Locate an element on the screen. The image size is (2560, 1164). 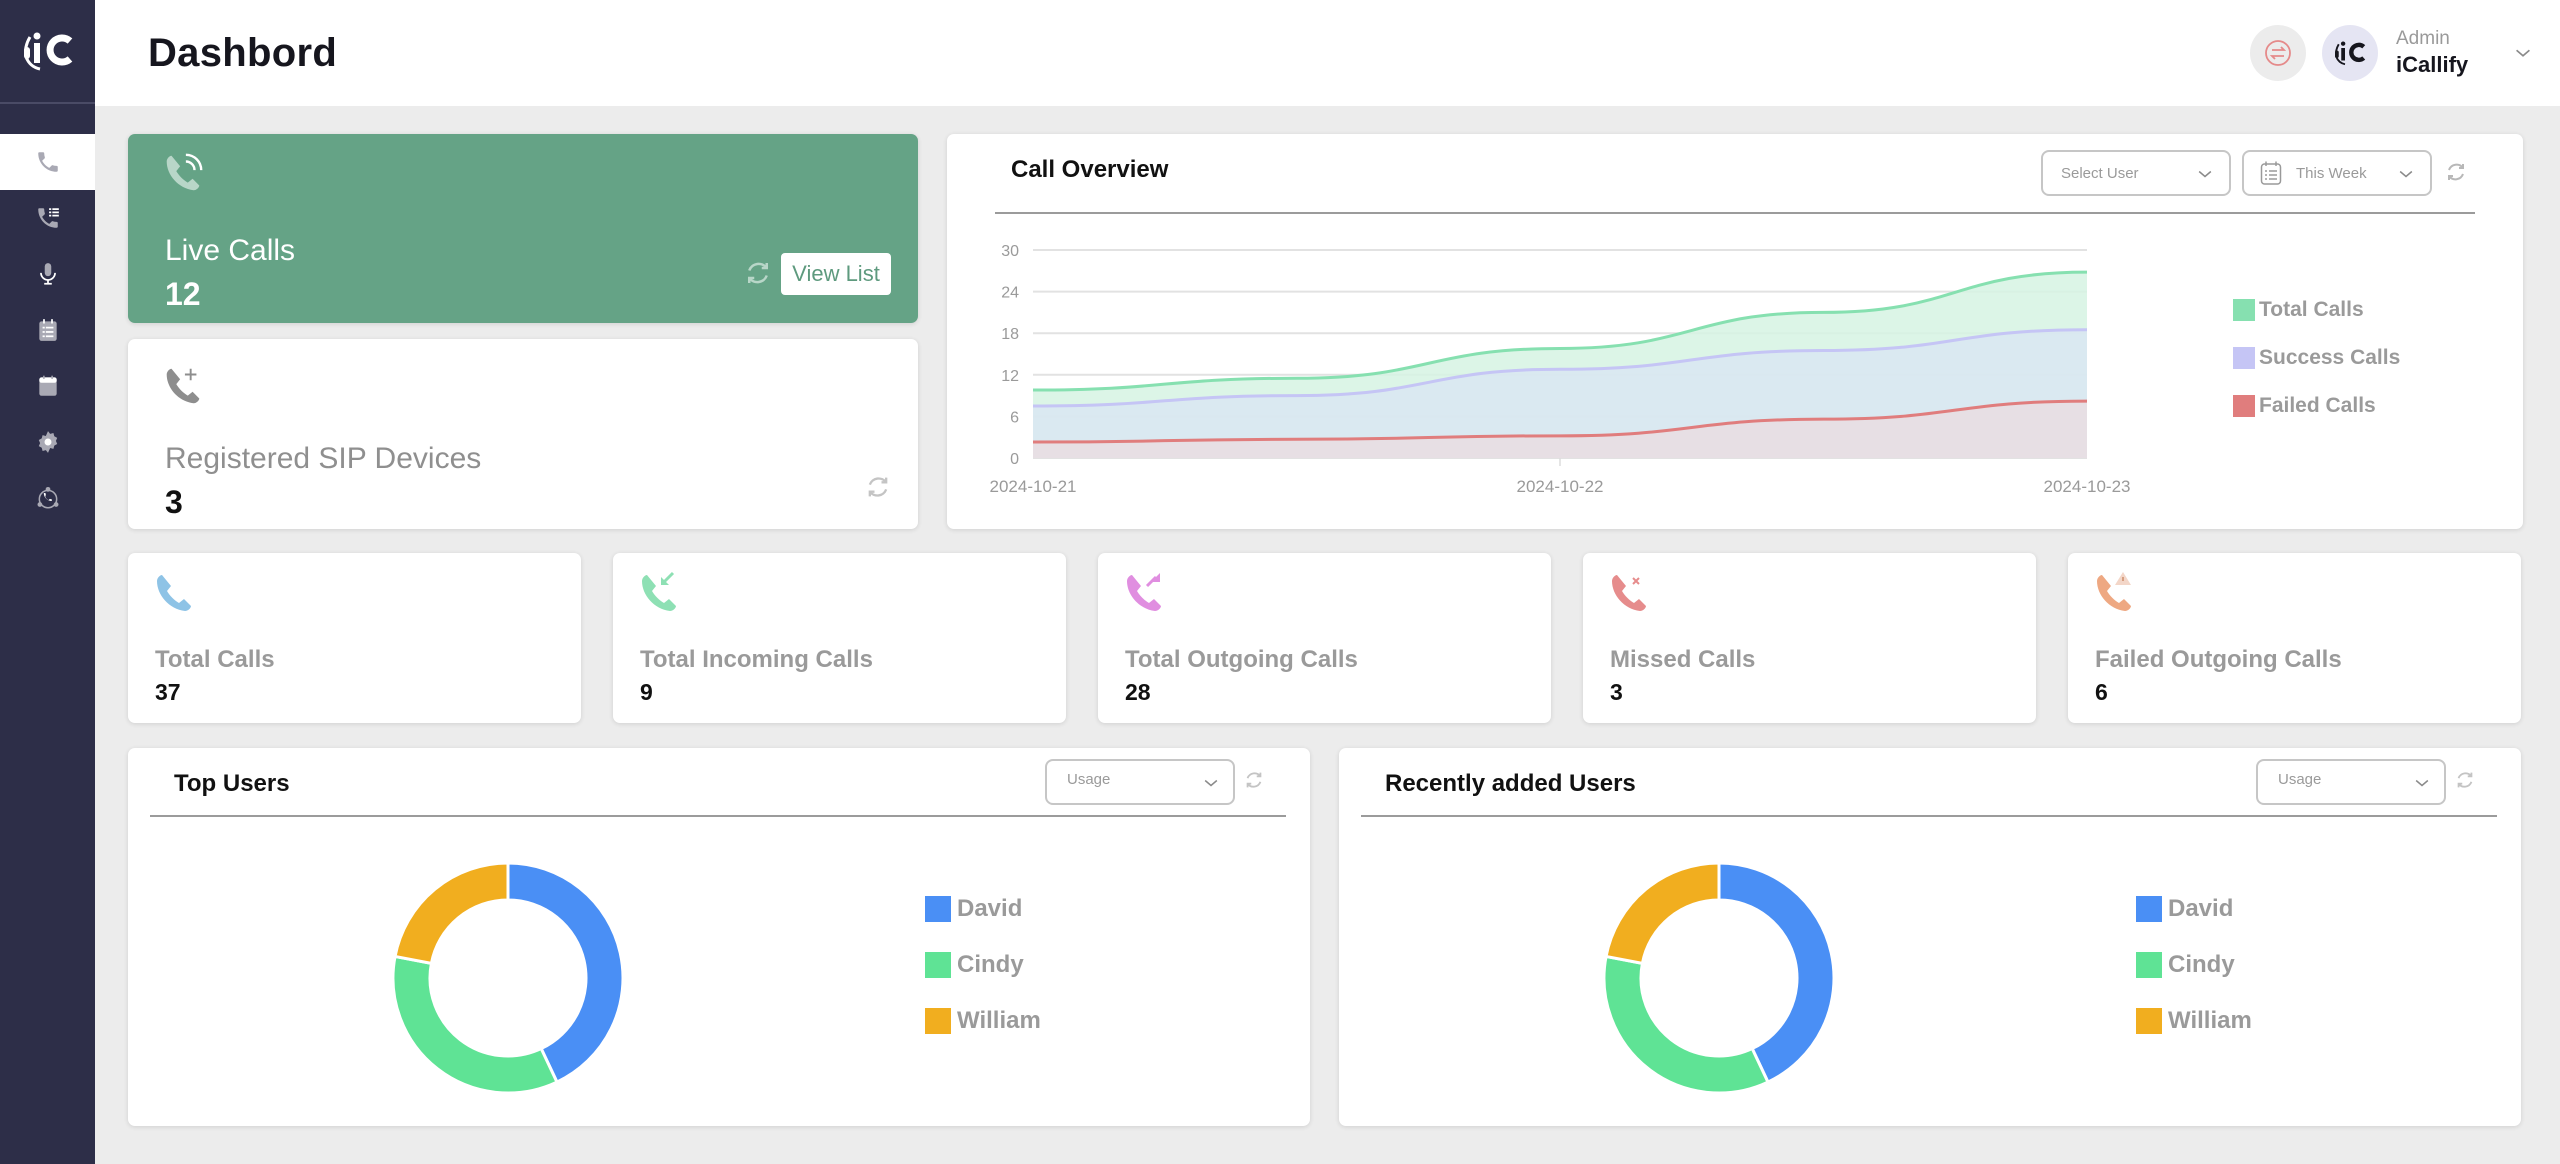
icallify-avatar-icon is located at coordinates (2350, 53).